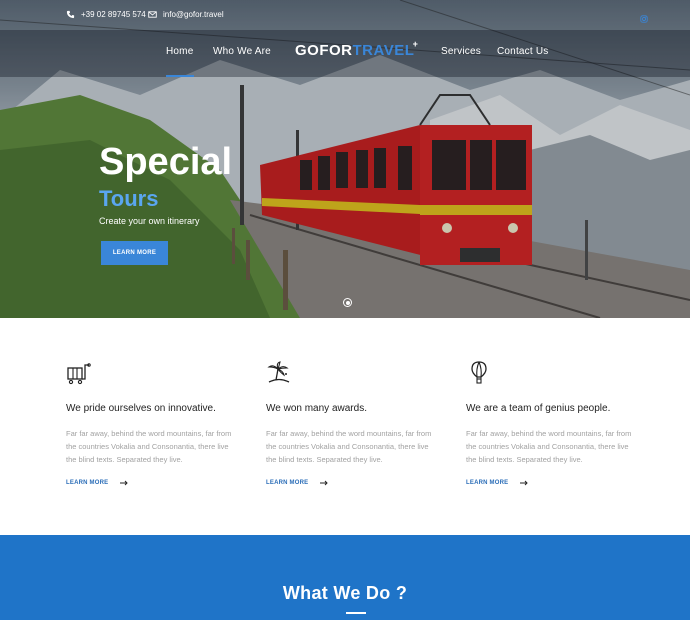 Image resolution: width=690 pixels, height=620 pixels. I want to click on section-title-underline, so click(356, 613).